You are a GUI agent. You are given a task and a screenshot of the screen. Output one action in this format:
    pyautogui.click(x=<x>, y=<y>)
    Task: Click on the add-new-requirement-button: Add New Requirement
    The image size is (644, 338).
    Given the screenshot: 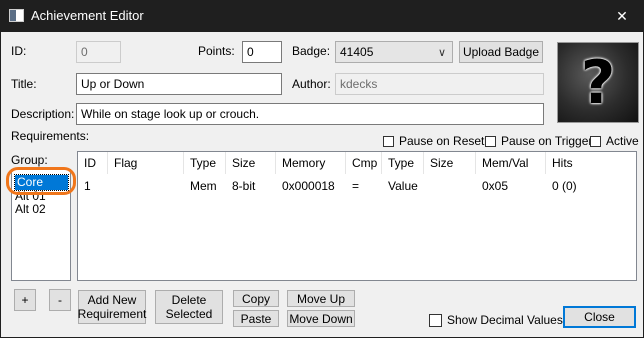 What is the action you would take?
    pyautogui.click(x=112, y=307)
    